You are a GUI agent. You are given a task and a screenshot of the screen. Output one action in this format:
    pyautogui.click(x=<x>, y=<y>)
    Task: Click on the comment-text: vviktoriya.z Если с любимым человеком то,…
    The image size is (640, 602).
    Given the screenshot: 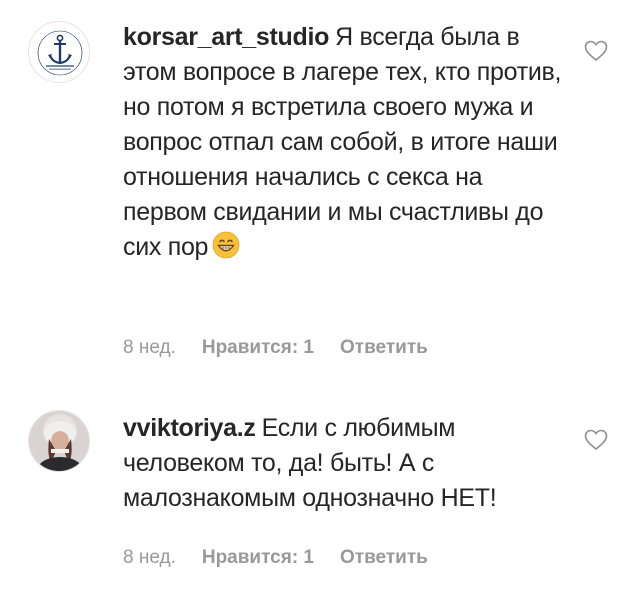 What is the action you would take?
    pyautogui.click(x=343, y=463)
    